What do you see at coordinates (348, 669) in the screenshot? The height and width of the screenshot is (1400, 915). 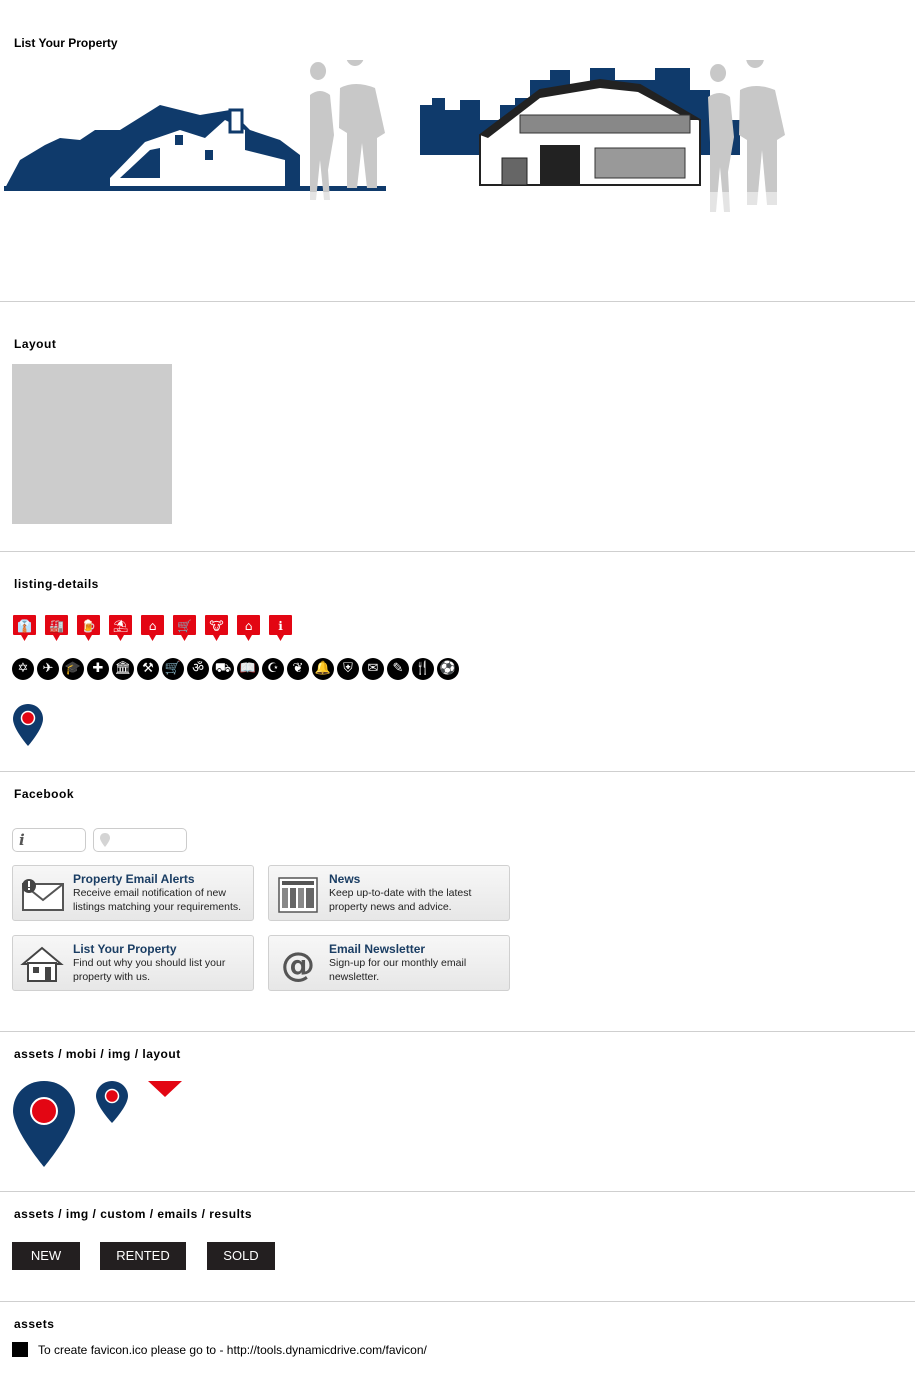 I see `shield-icon: ⛨` at bounding box center [348, 669].